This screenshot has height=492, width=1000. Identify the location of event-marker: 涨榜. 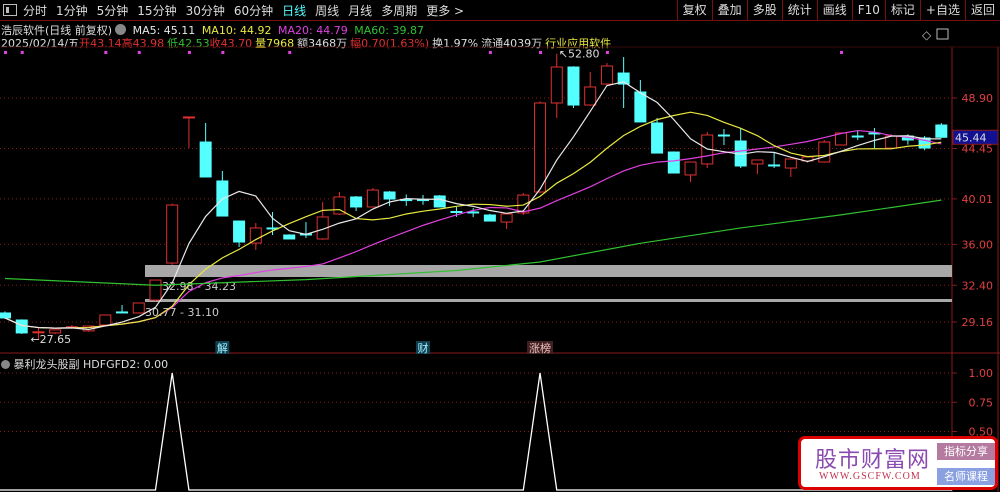
(540, 348).